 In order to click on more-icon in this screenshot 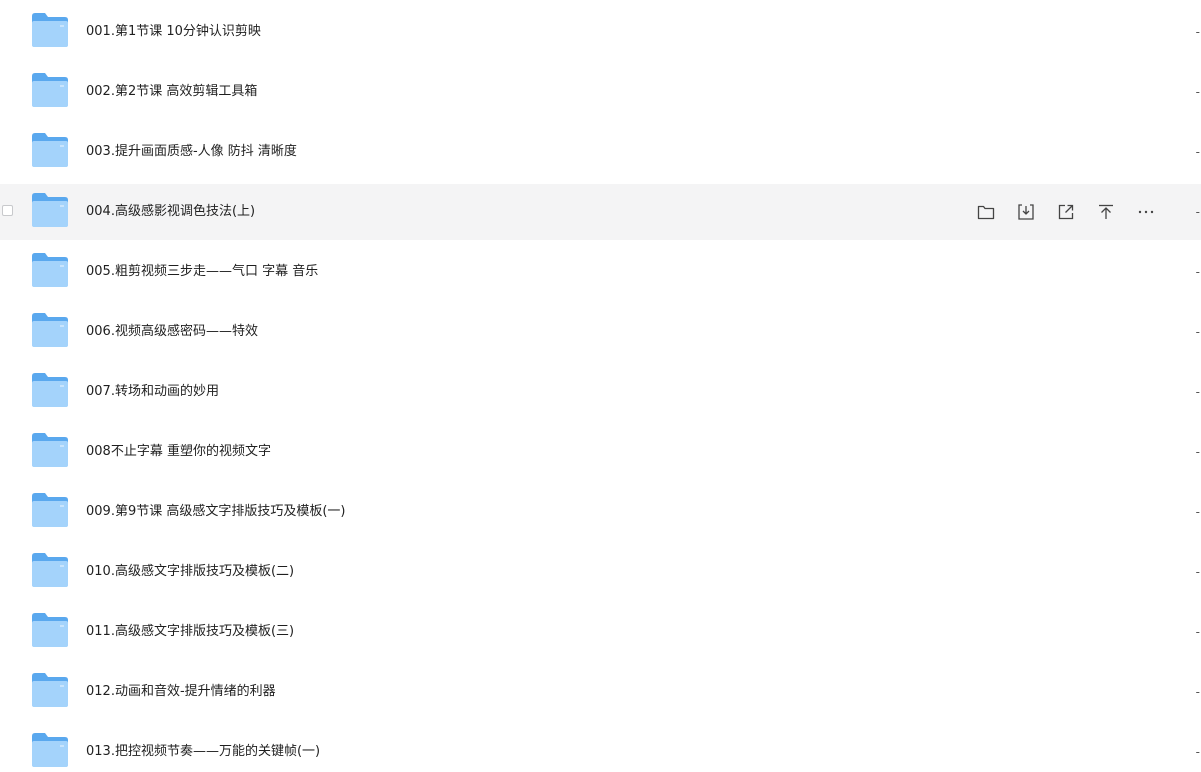, I will do `click(1146, 212)`.